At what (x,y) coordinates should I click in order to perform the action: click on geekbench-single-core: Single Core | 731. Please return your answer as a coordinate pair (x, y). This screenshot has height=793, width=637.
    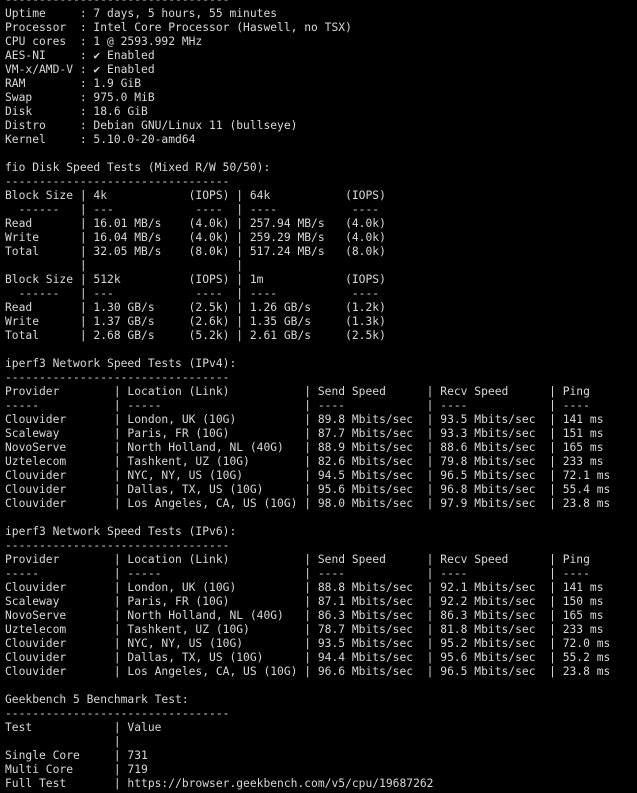
    Looking at the image, I should click on (76, 755).